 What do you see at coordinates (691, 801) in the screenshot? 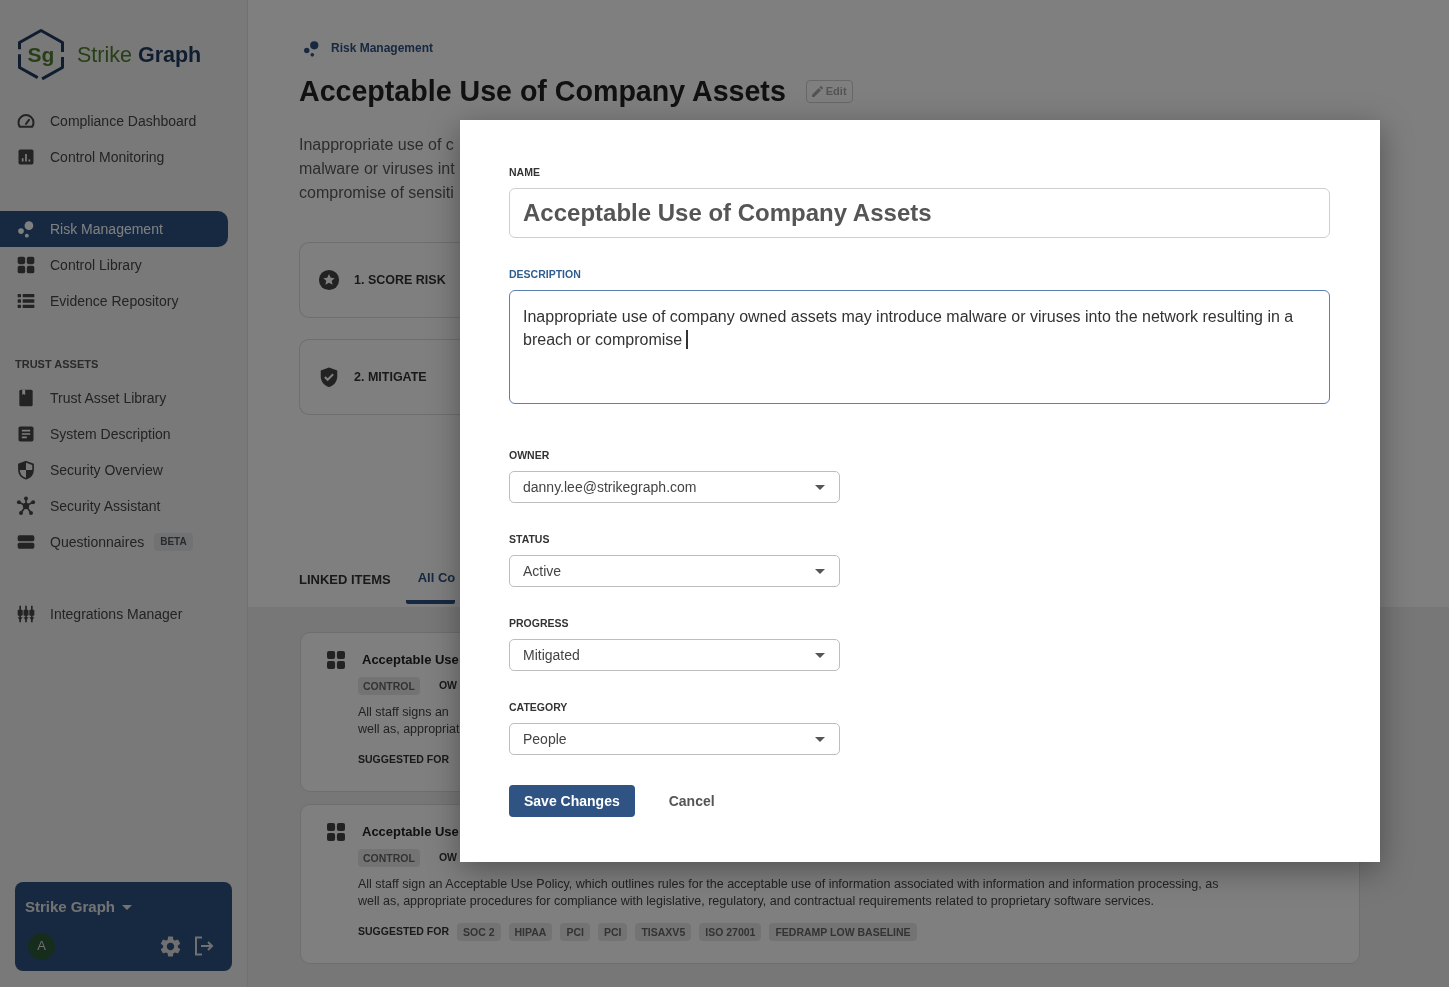
I see `cancel-button: Cancel` at bounding box center [691, 801].